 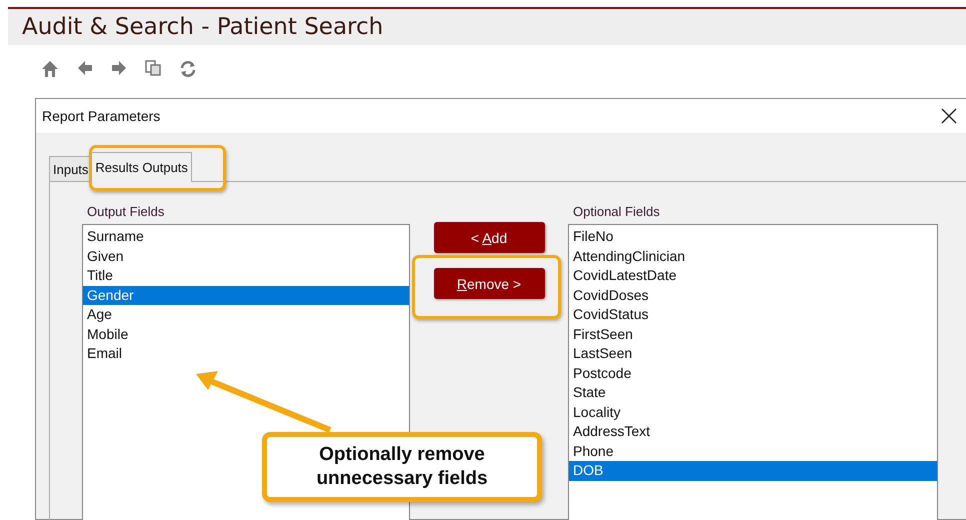 What do you see at coordinates (617, 211) in the screenshot?
I see `list-label: Optional Fields` at bounding box center [617, 211].